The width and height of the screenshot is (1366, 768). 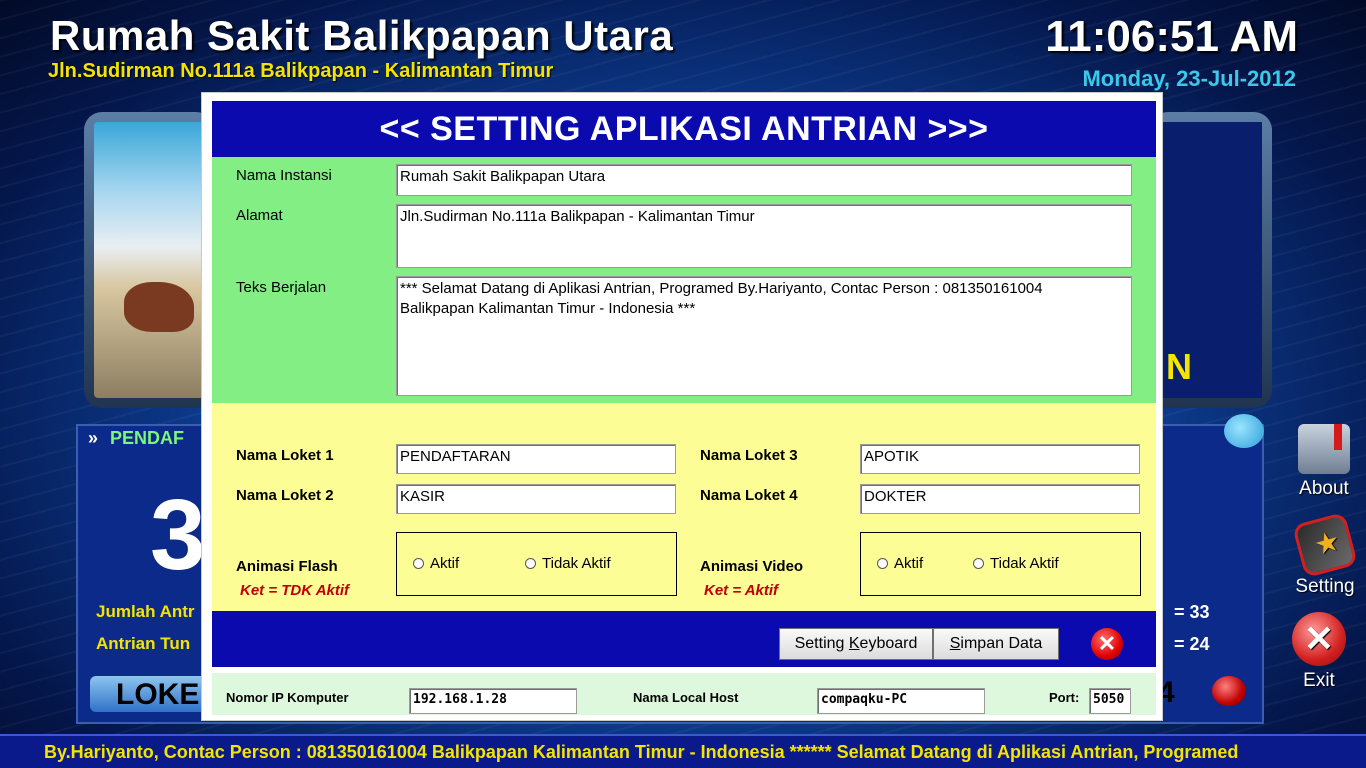 What do you see at coordinates (1024, 563) in the screenshot?
I see `video-tidak-aktif-label: Tidak Aktif` at bounding box center [1024, 563].